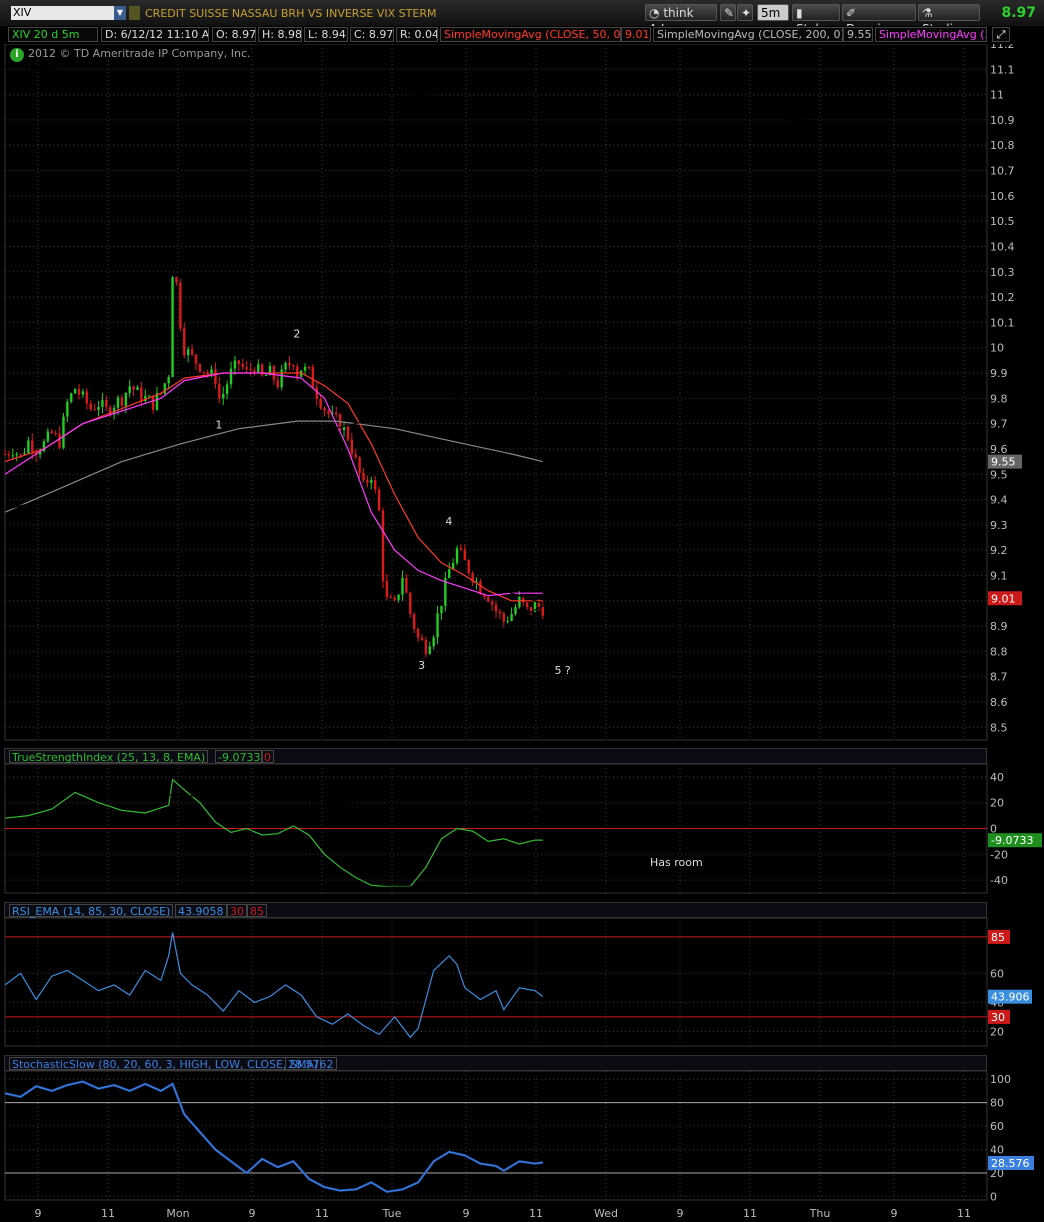  I want to click on sma200-label: SimpleMovingAvg (CLOSE, 200, 0), so click(748, 34).